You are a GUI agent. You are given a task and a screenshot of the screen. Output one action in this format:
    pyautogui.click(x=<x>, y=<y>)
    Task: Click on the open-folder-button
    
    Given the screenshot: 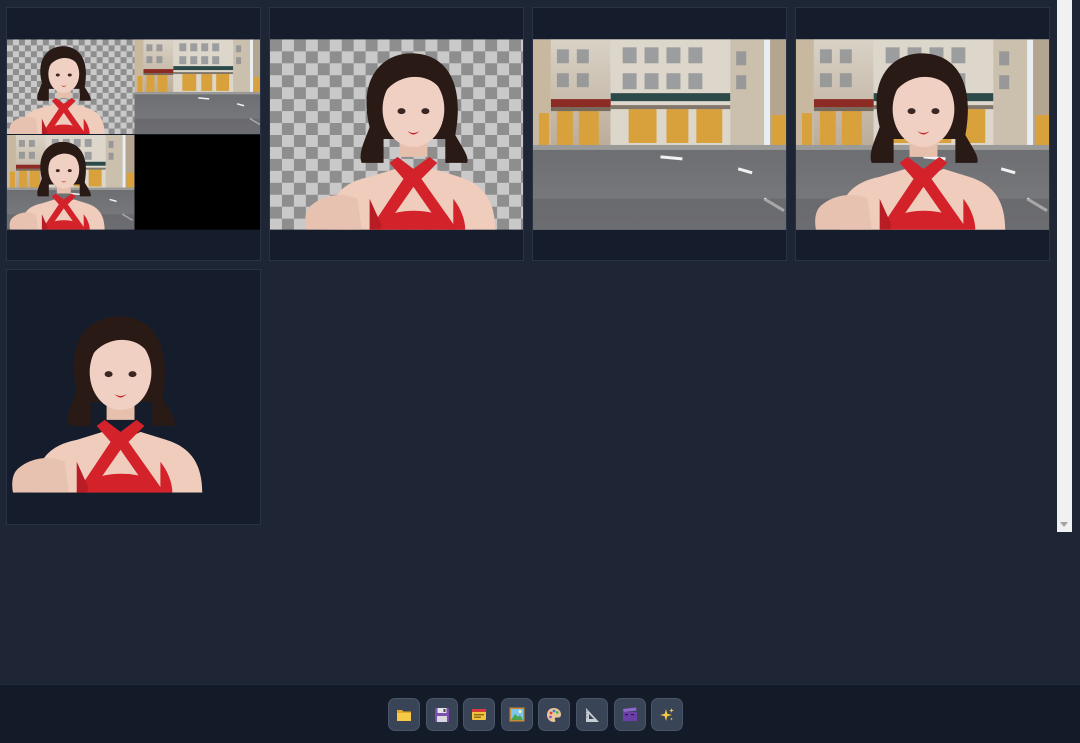 What is the action you would take?
    pyautogui.click(x=404, y=714)
    